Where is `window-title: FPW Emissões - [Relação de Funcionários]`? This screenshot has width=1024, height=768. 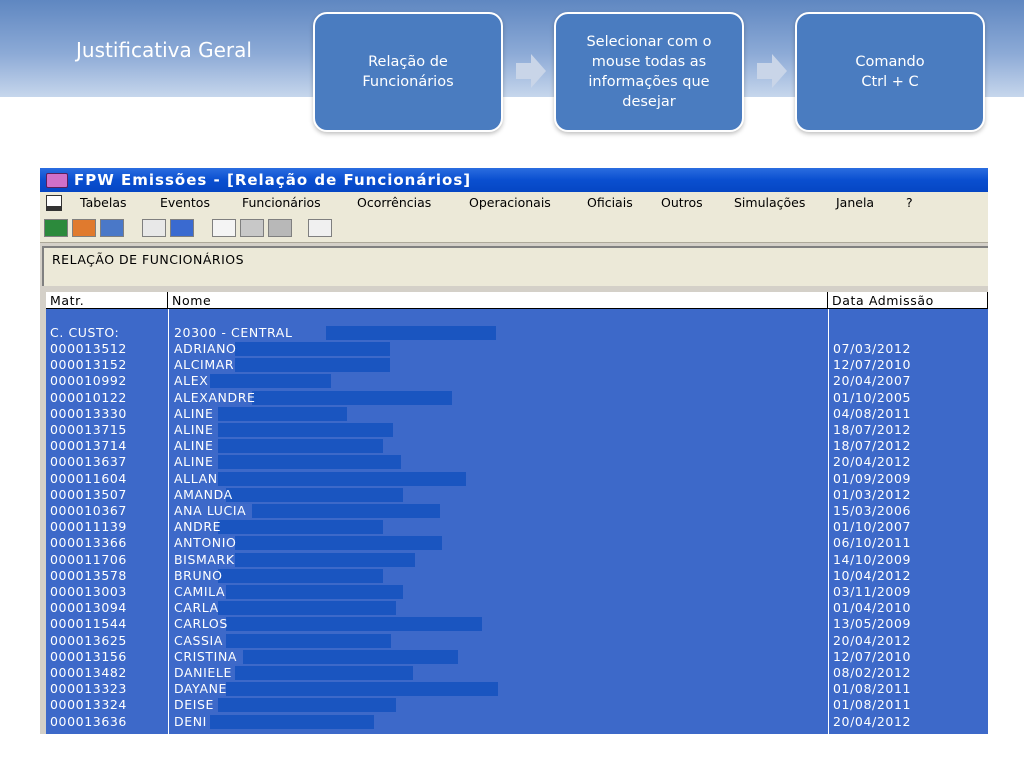
window-title: FPW Emissões - [Relação de Funcionários] is located at coordinates (273, 180).